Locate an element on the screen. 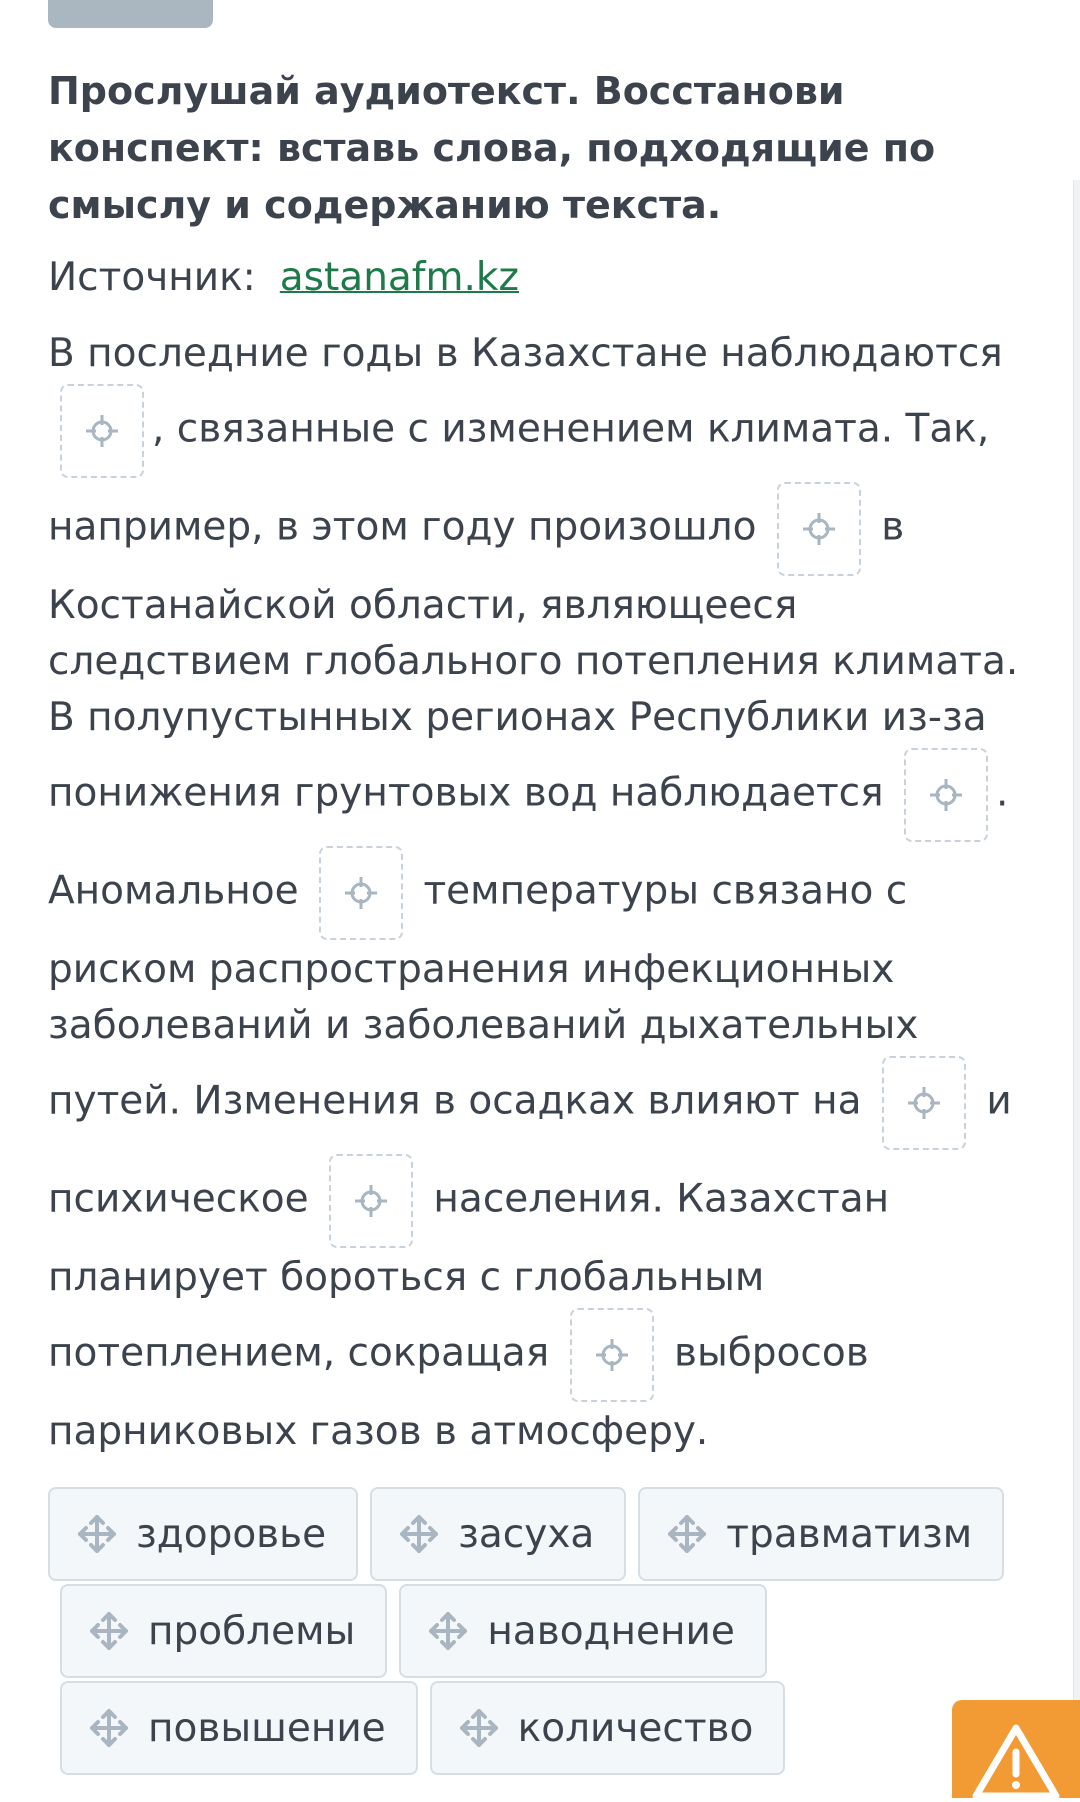 This screenshot has height=1802, width=1080. report-problem-button is located at coordinates (1016, 1750).